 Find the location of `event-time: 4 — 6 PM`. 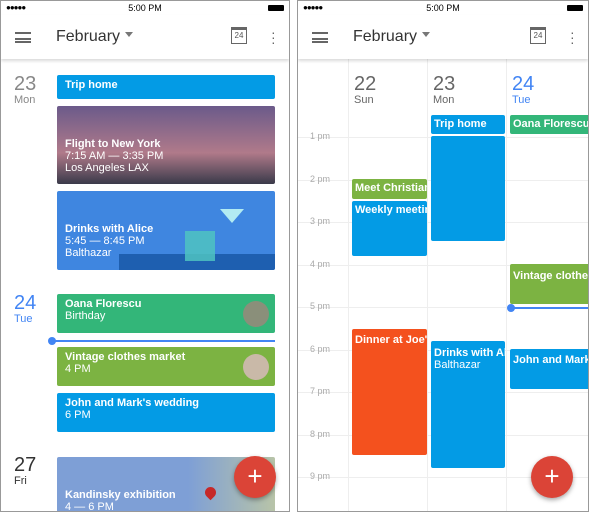

event-time: 4 — 6 PM is located at coordinates (89, 506).